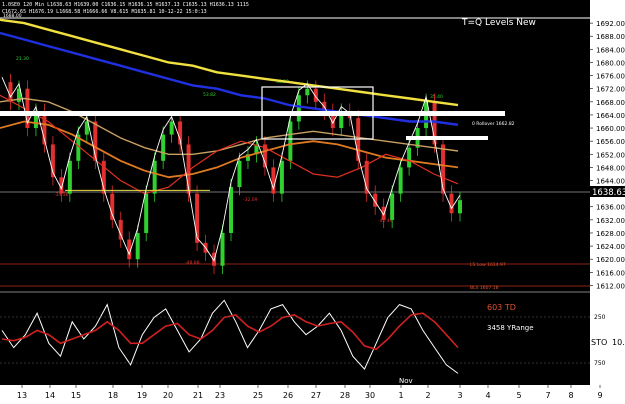 This screenshot has height=404, width=625. What do you see at coordinates (142, 395) in the screenshot?
I see `time-tick-label: 19` at bounding box center [142, 395].